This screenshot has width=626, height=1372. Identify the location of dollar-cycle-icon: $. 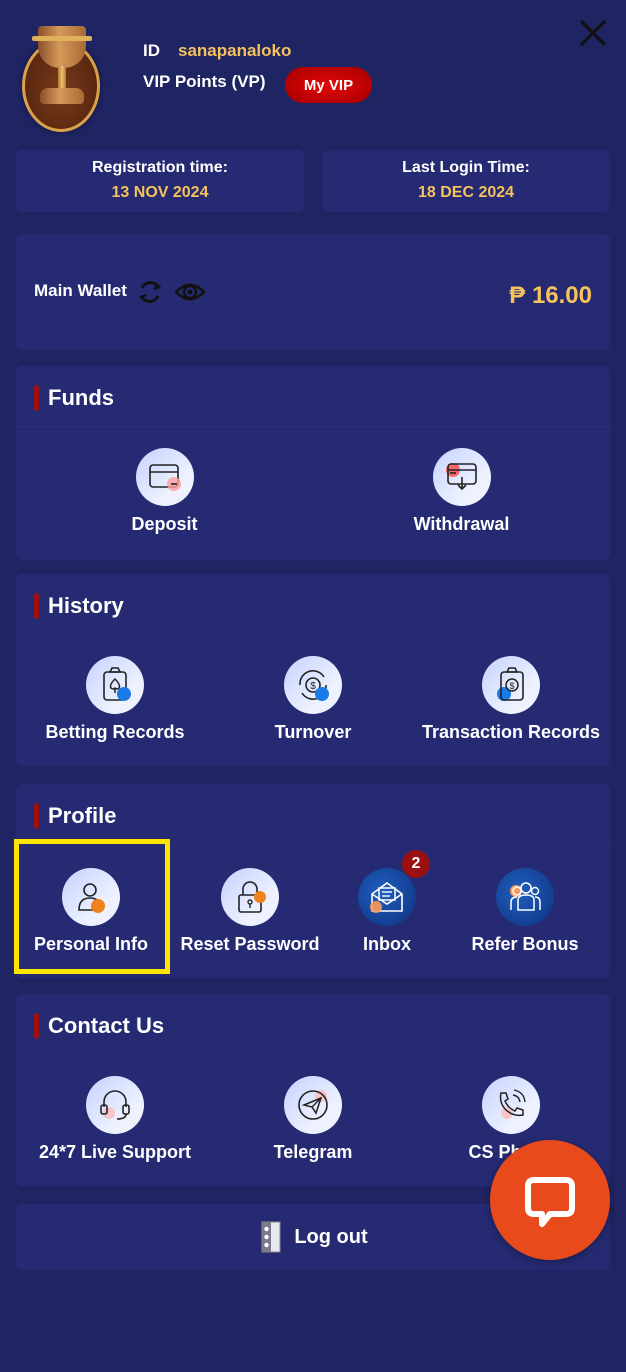
(313, 685).